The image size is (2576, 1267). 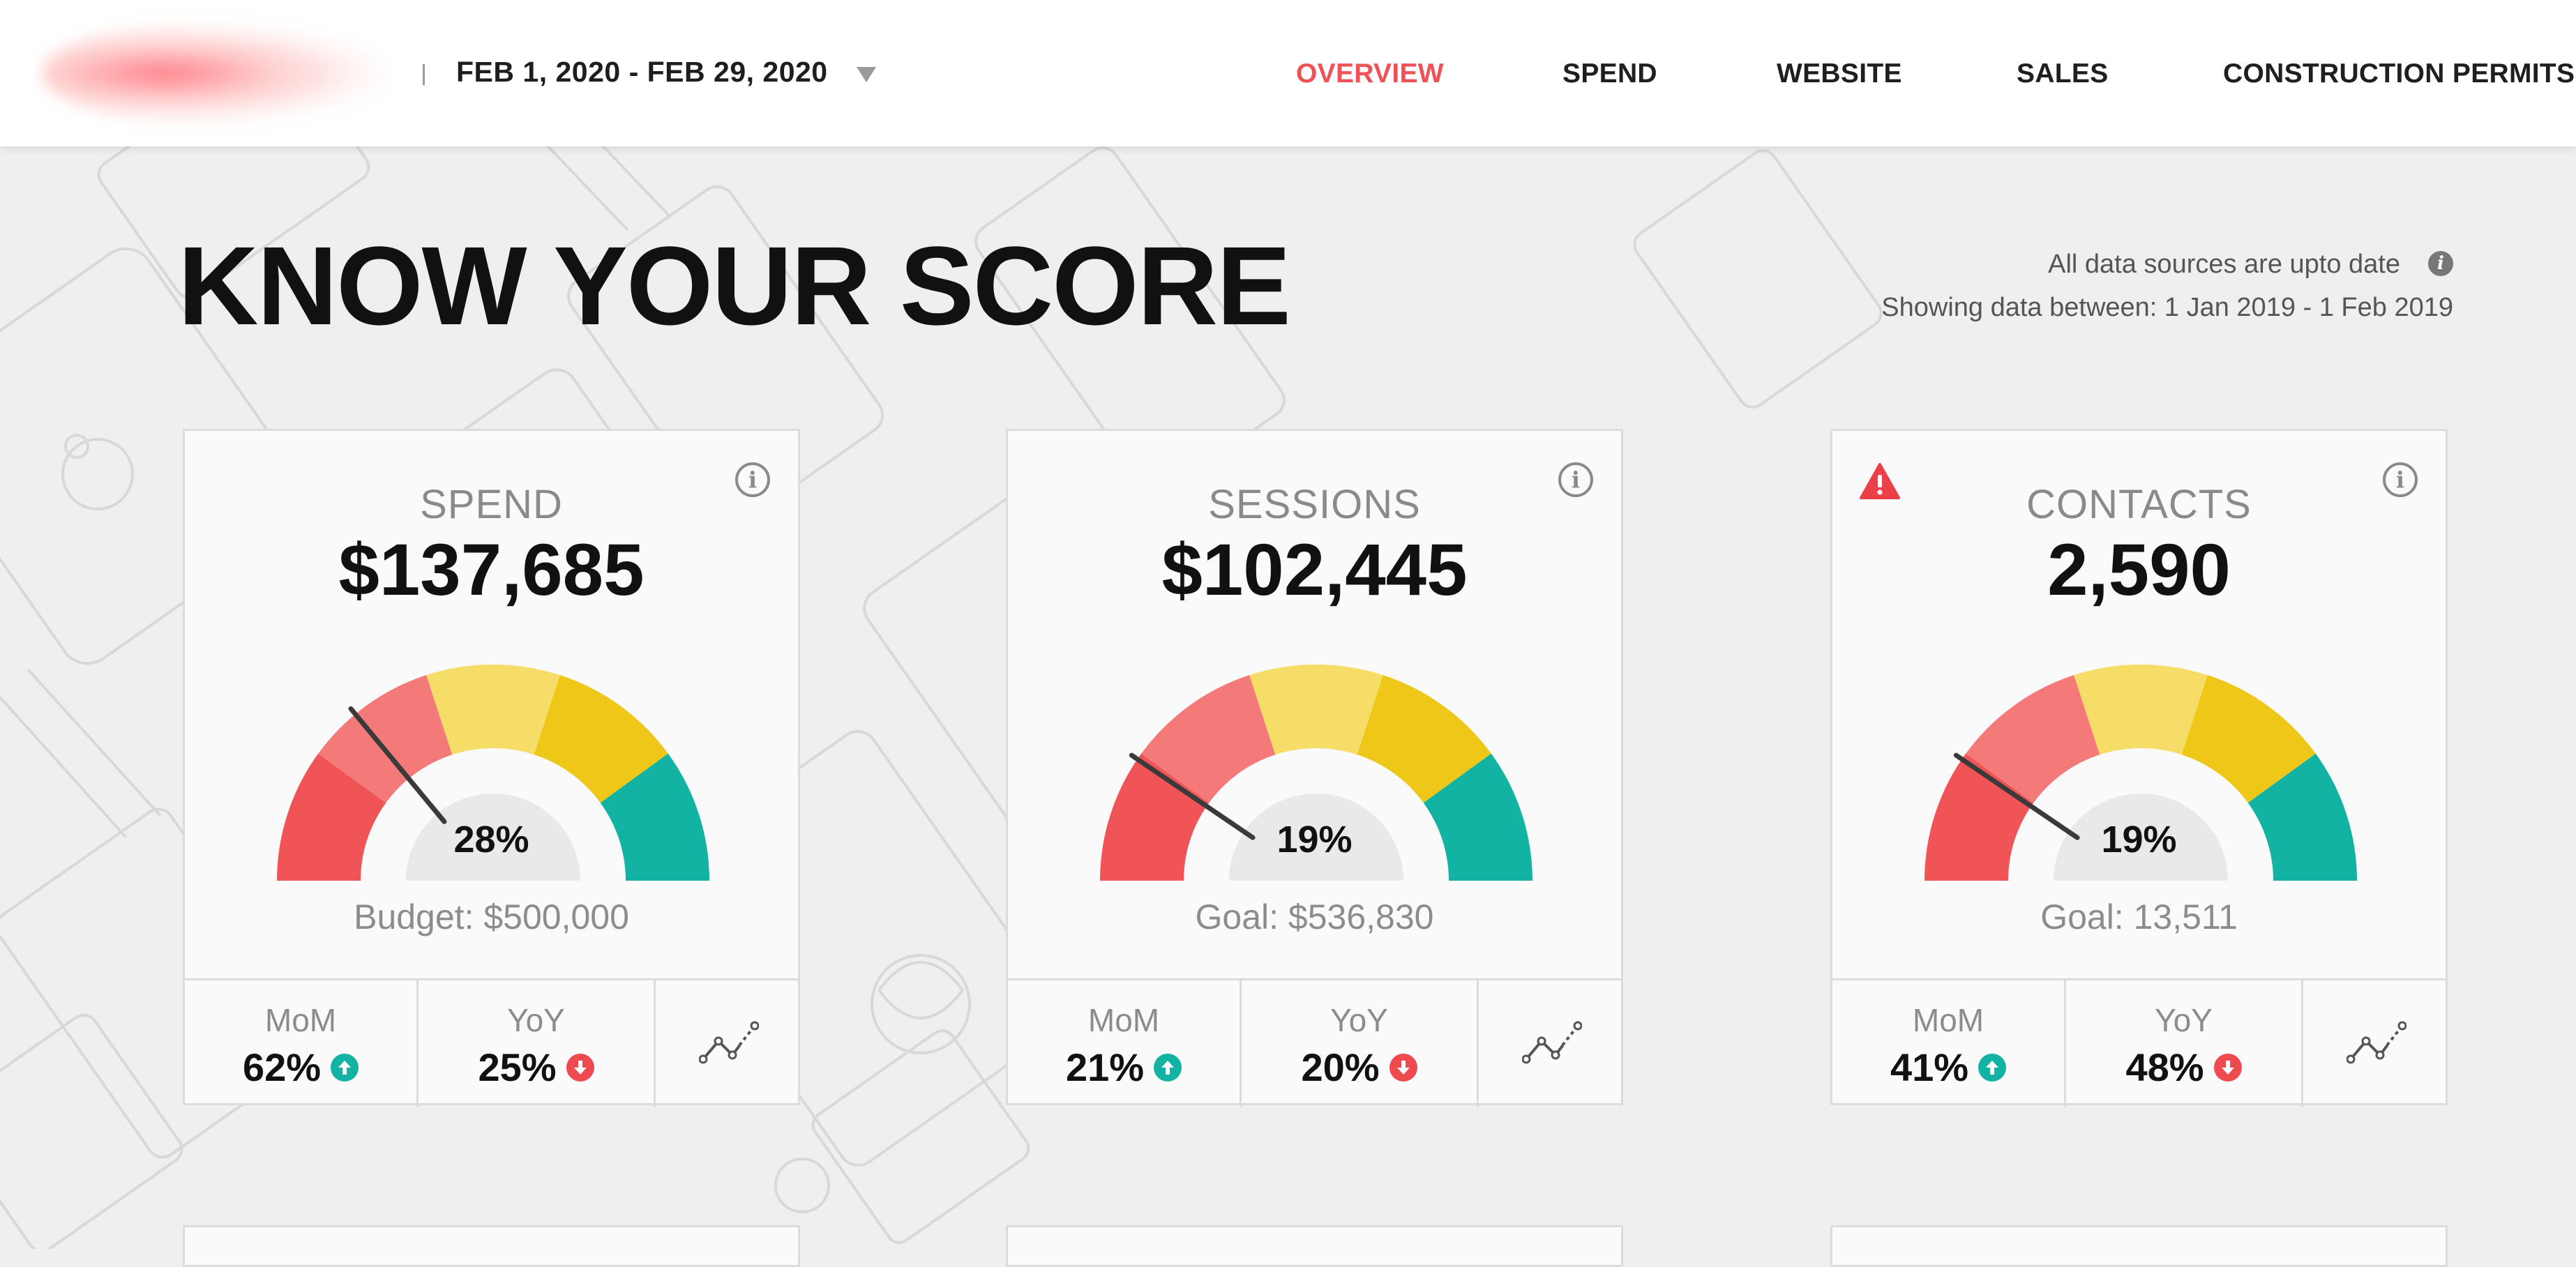 I want to click on yoy-value-wrap: 48%, so click(x=2183, y=1067).